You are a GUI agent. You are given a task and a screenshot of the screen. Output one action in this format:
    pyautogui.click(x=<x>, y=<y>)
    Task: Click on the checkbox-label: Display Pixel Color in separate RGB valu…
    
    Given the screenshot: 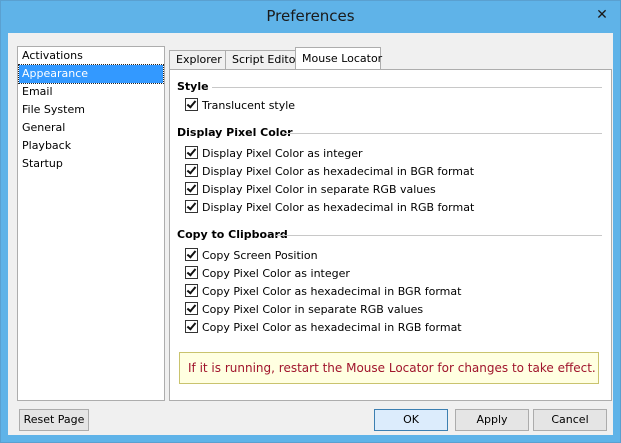 What is the action you would take?
    pyautogui.click(x=319, y=189)
    